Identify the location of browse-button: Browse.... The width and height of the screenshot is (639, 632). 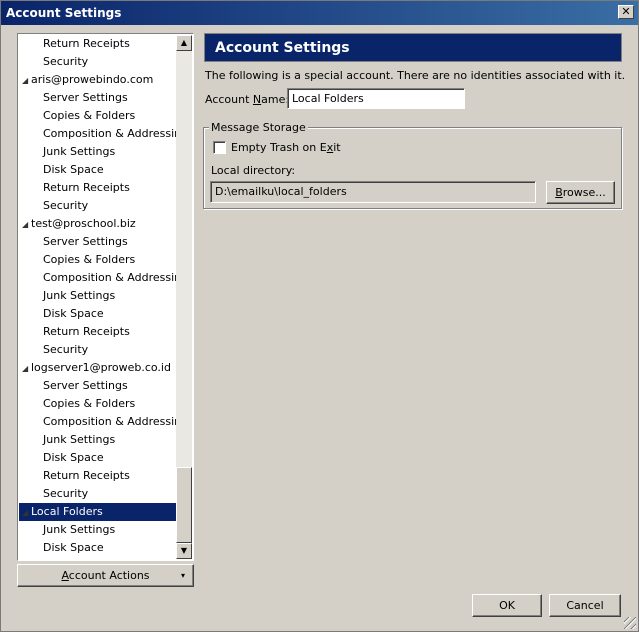
(580, 192).